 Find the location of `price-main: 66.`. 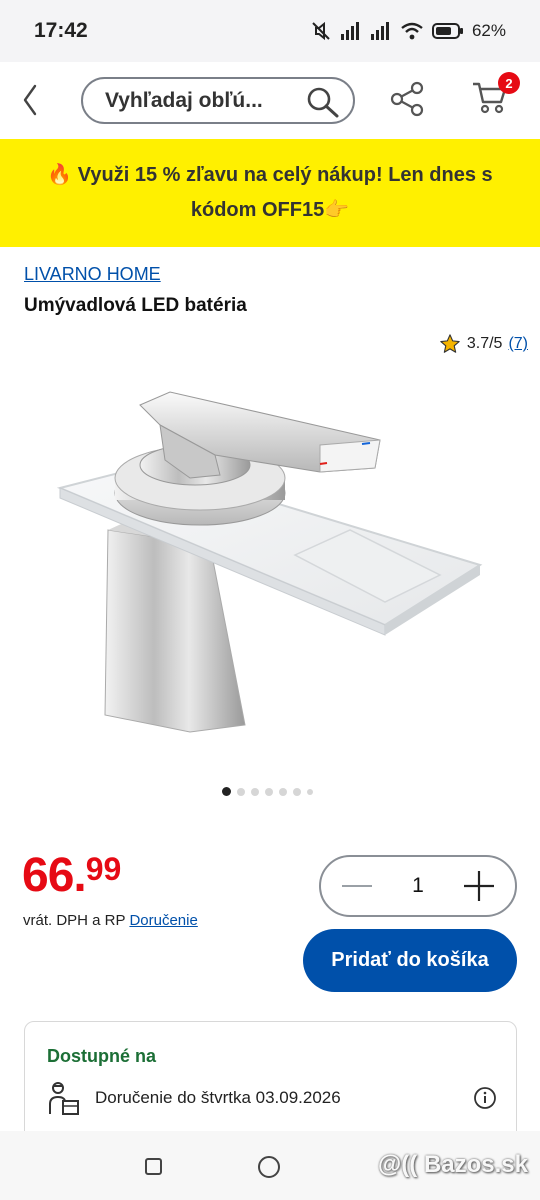

price-main: 66. is located at coordinates (54, 875).